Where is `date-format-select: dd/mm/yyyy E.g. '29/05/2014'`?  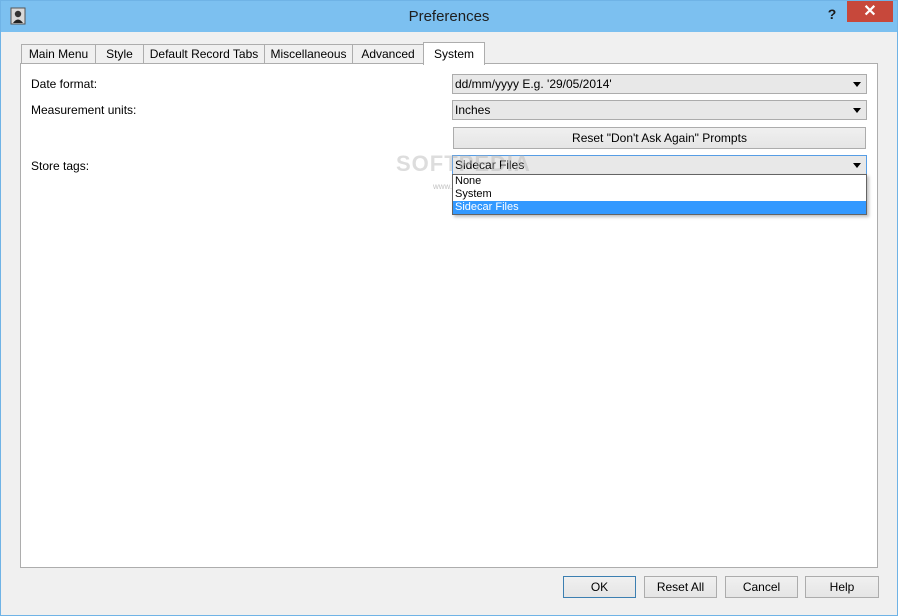 date-format-select: dd/mm/yyyy E.g. '29/05/2014' is located at coordinates (659, 84).